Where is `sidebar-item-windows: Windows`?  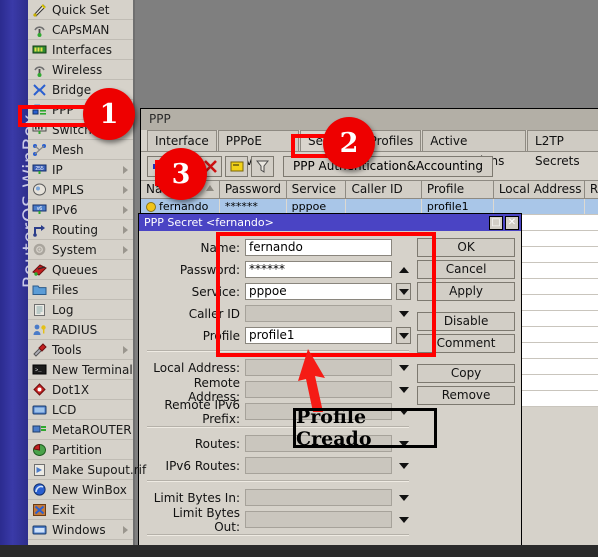
sidebar-item-windows: Windows is located at coordinates (80, 530).